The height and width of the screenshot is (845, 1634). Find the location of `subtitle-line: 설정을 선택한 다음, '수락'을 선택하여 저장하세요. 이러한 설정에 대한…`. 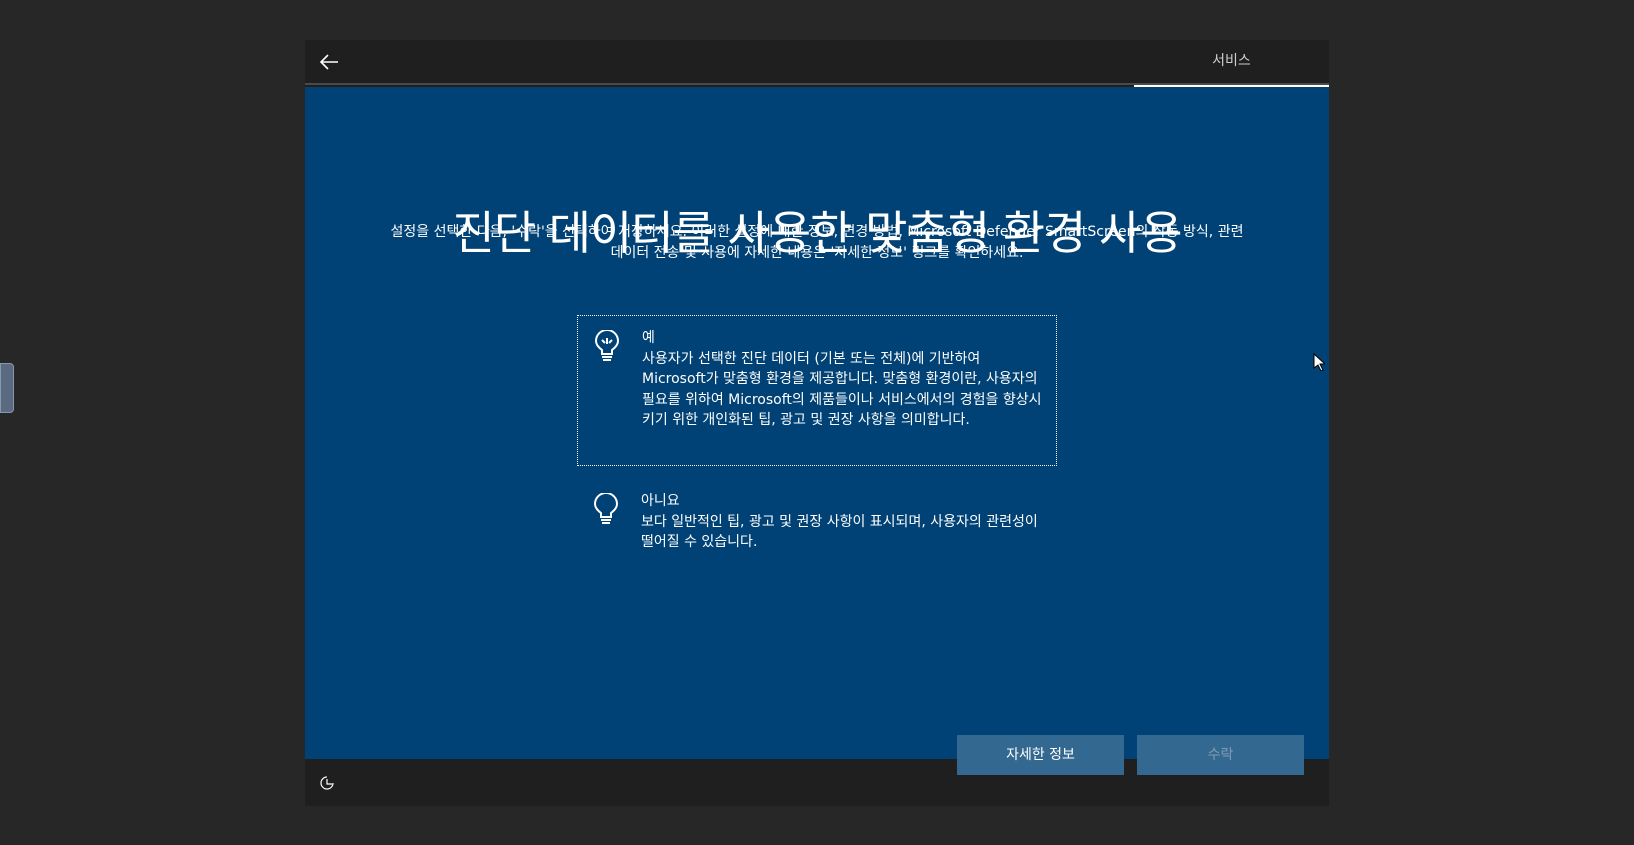

subtitle-line: 설정을 선택한 다음, '수락'을 선택하여 저장하세요. 이러한 설정에 대한… is located at coordinates (817, 232).